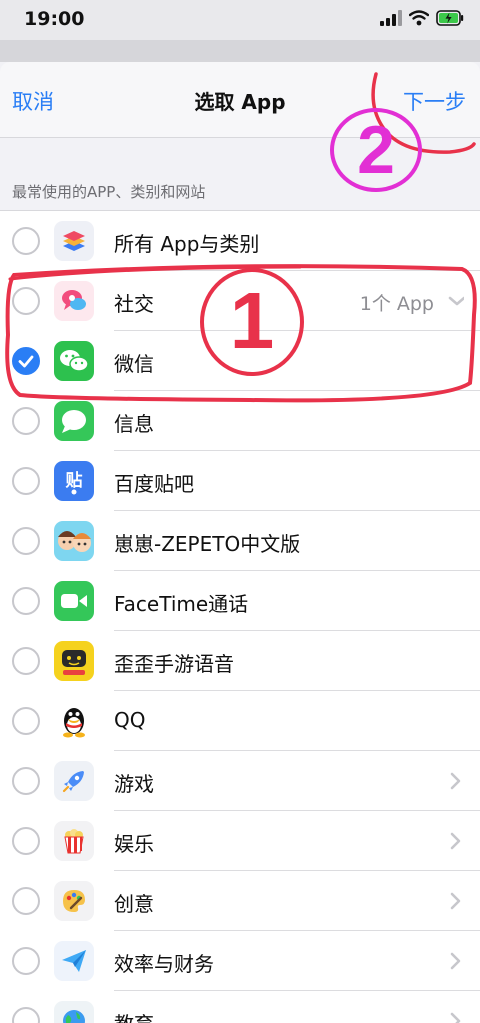  Describe the element at coordinates (134, 1015) in the screenshot. I see `row-label: 教育` at that location.